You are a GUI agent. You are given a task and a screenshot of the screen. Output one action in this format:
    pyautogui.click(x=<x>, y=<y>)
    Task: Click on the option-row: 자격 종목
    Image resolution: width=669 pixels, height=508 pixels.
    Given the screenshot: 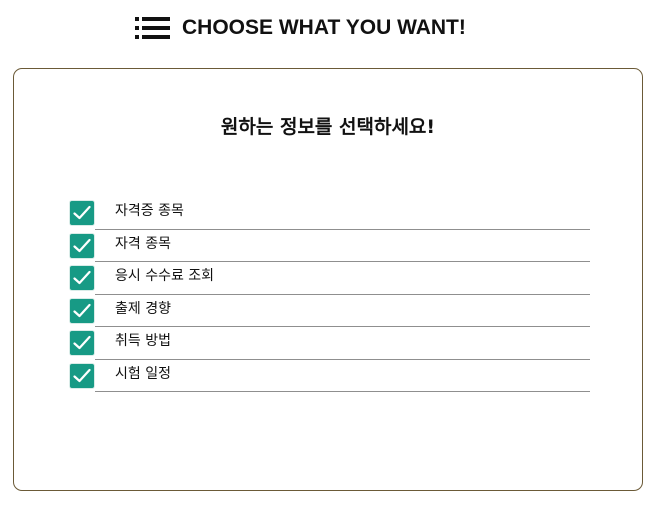 What is the action you would take?
    pyautogui.click(x=330, y=246)
    